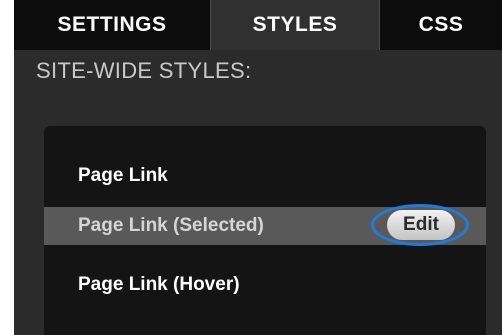 The height and width of the screenshot is (335, 502). What do you see at coordinates (265, 285) in the screenshot?
I see `style-item-page-link-hover: Page Link (Hover)` at bounding box center [265, 285].